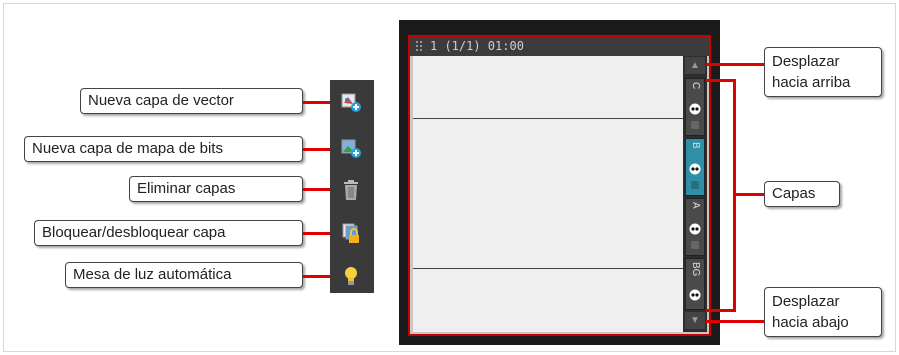 The width and height of the screenshot is (899, 355). I want to click on layer-toolbar, so click(352, 186).